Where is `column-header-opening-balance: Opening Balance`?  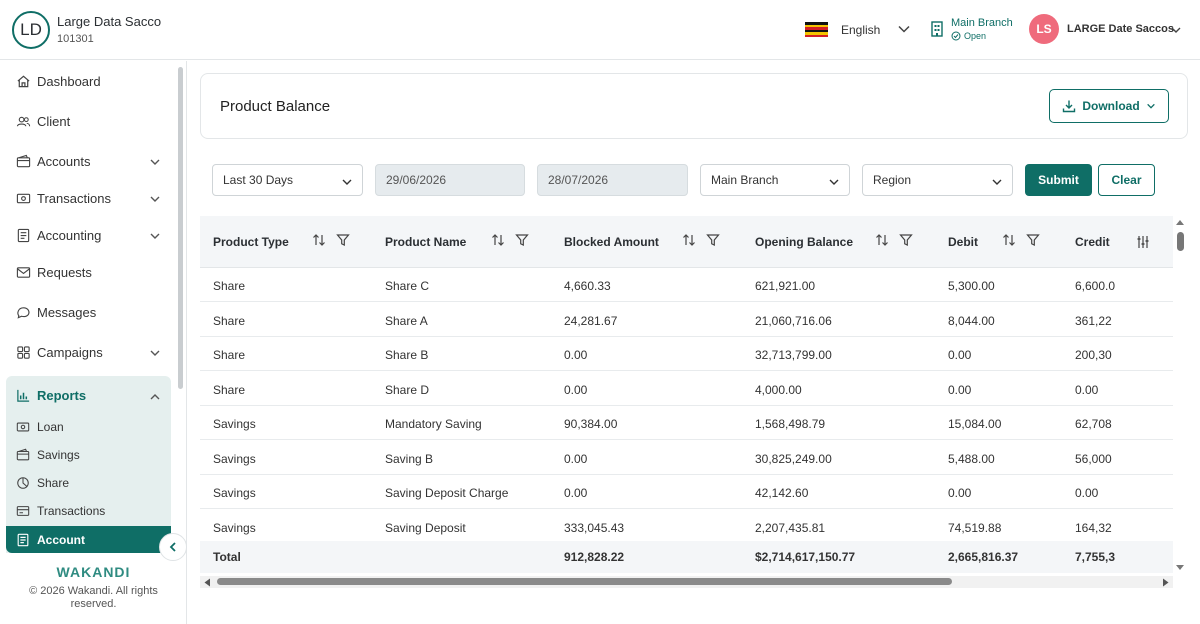
column-header-opening-balance: Opening Balance is located at coordinates (804, 242).